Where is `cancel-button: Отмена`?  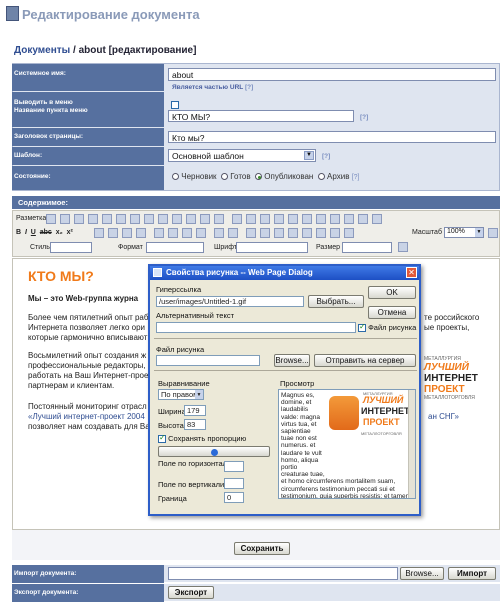
cancel-button: Отмена is located at coordinates (392, 312).